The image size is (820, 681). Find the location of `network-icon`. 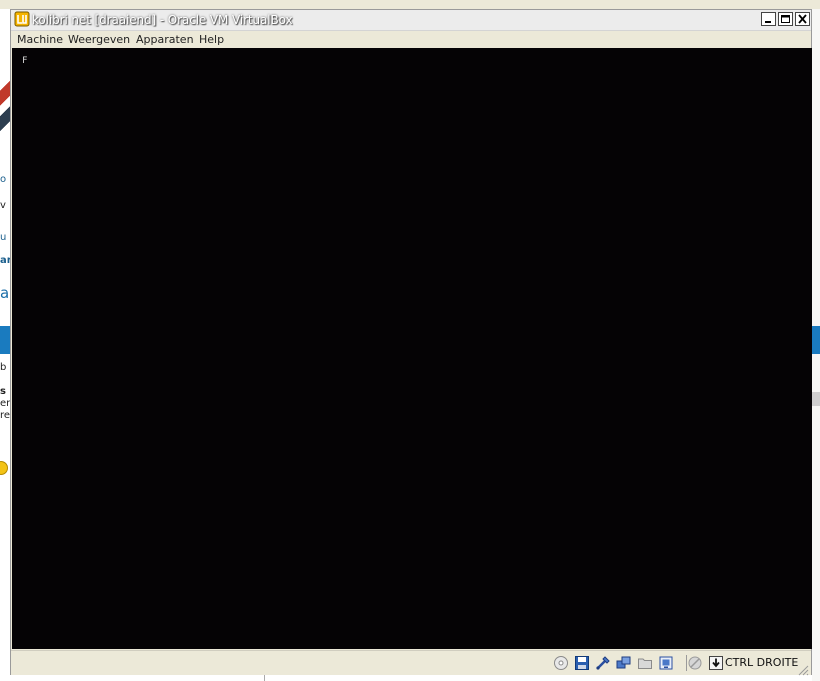

network-icon is located at coordinates (624, 663).